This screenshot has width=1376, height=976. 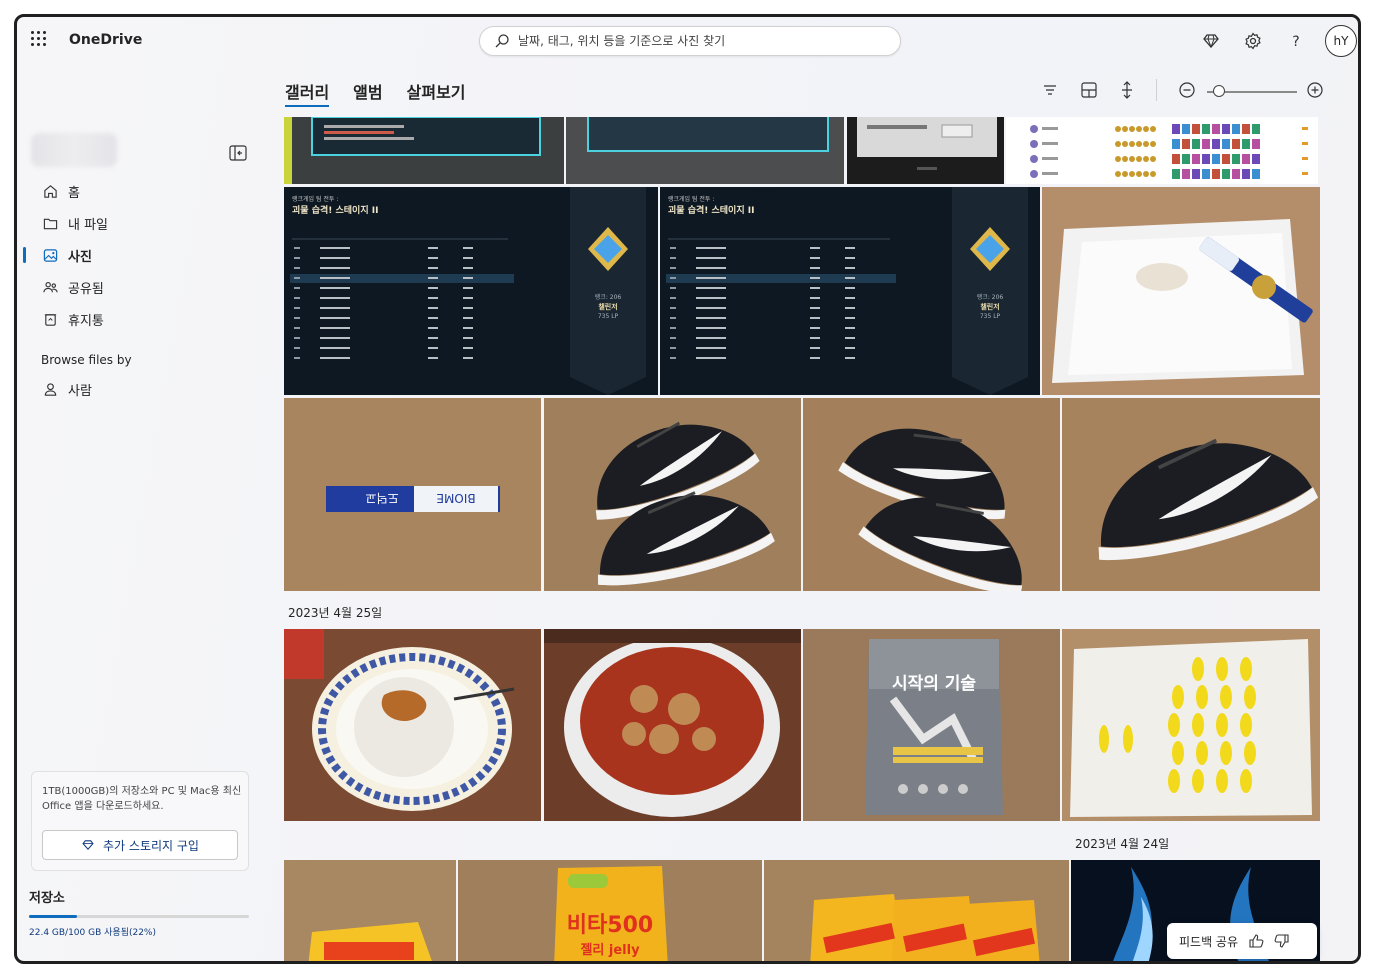 What do you see at coordinates (1127, 90) in the screenshot?
I see `sort-icon` at bounding box center [1127, 90].